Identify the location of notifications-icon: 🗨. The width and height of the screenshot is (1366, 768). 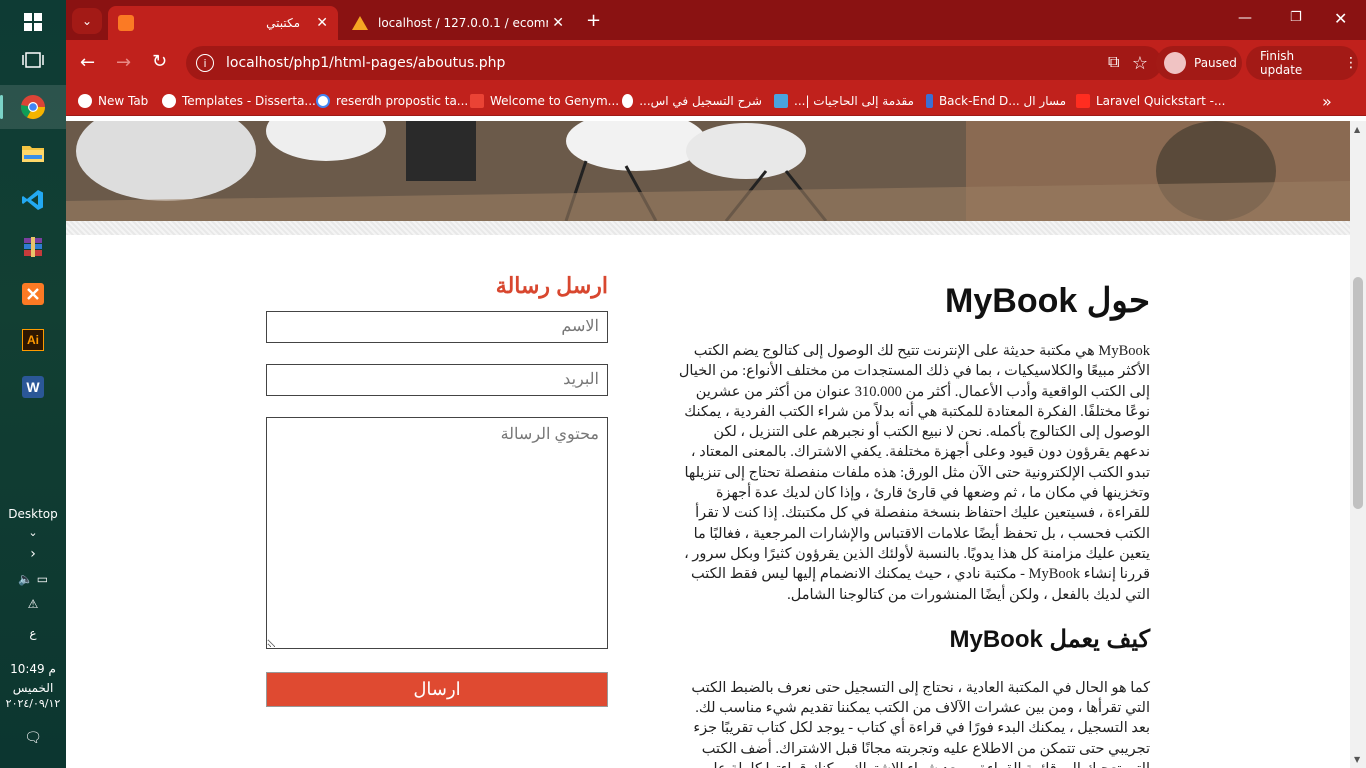
(33, 738).